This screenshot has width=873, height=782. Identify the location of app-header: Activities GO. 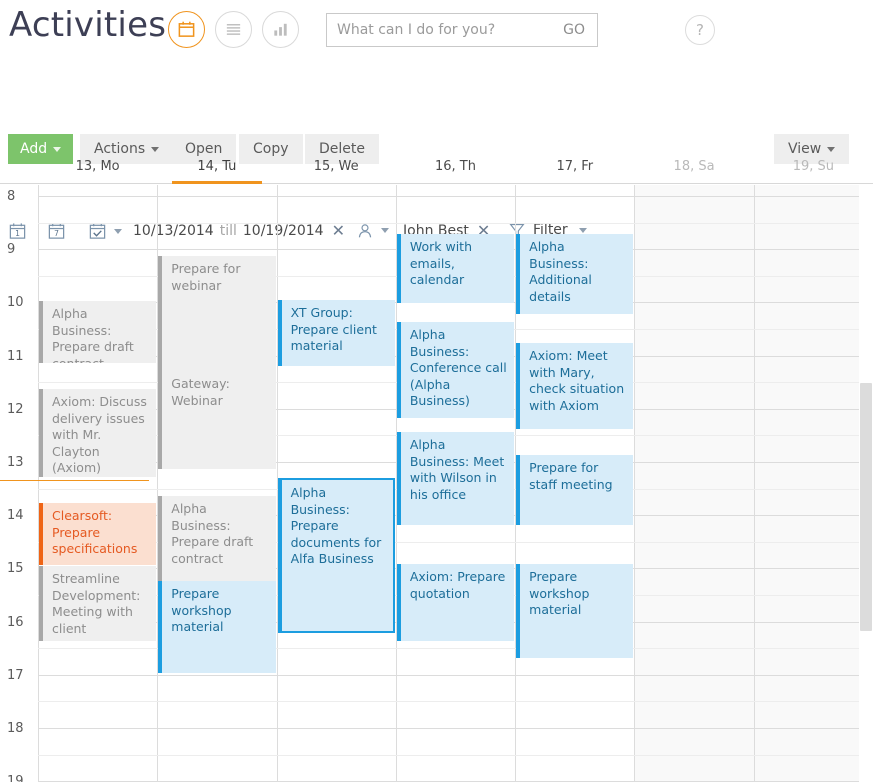
(436, 30).